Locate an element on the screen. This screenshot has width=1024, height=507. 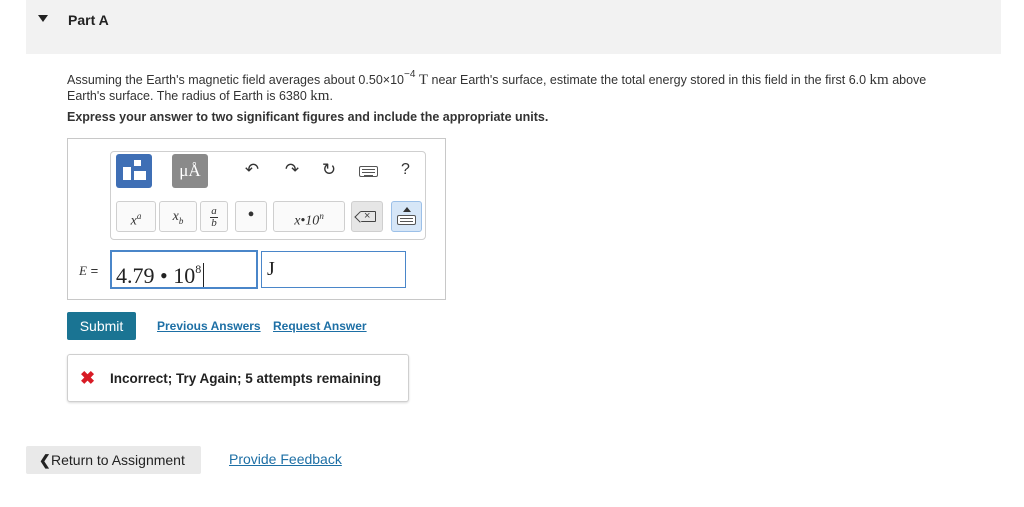
keyboard-toggle-button is located at coordinates (406, 216).